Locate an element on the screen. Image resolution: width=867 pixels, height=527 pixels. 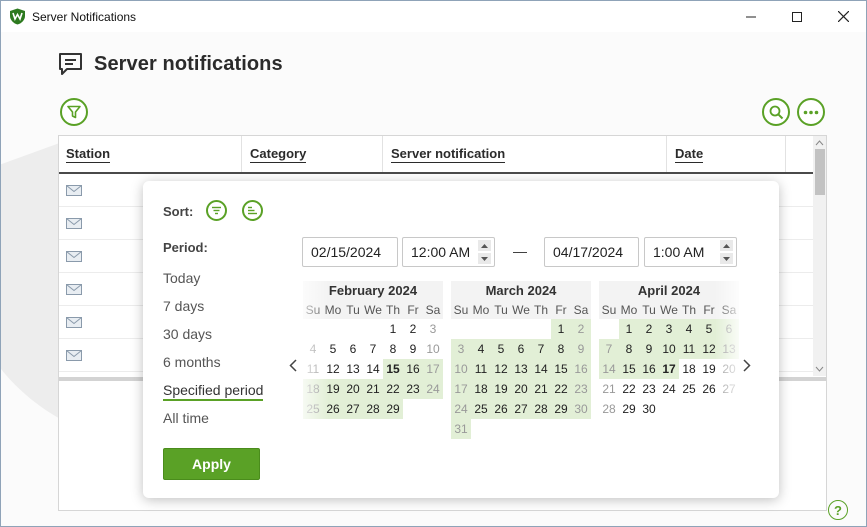
minimize-button is located at coordinates (751, 16).